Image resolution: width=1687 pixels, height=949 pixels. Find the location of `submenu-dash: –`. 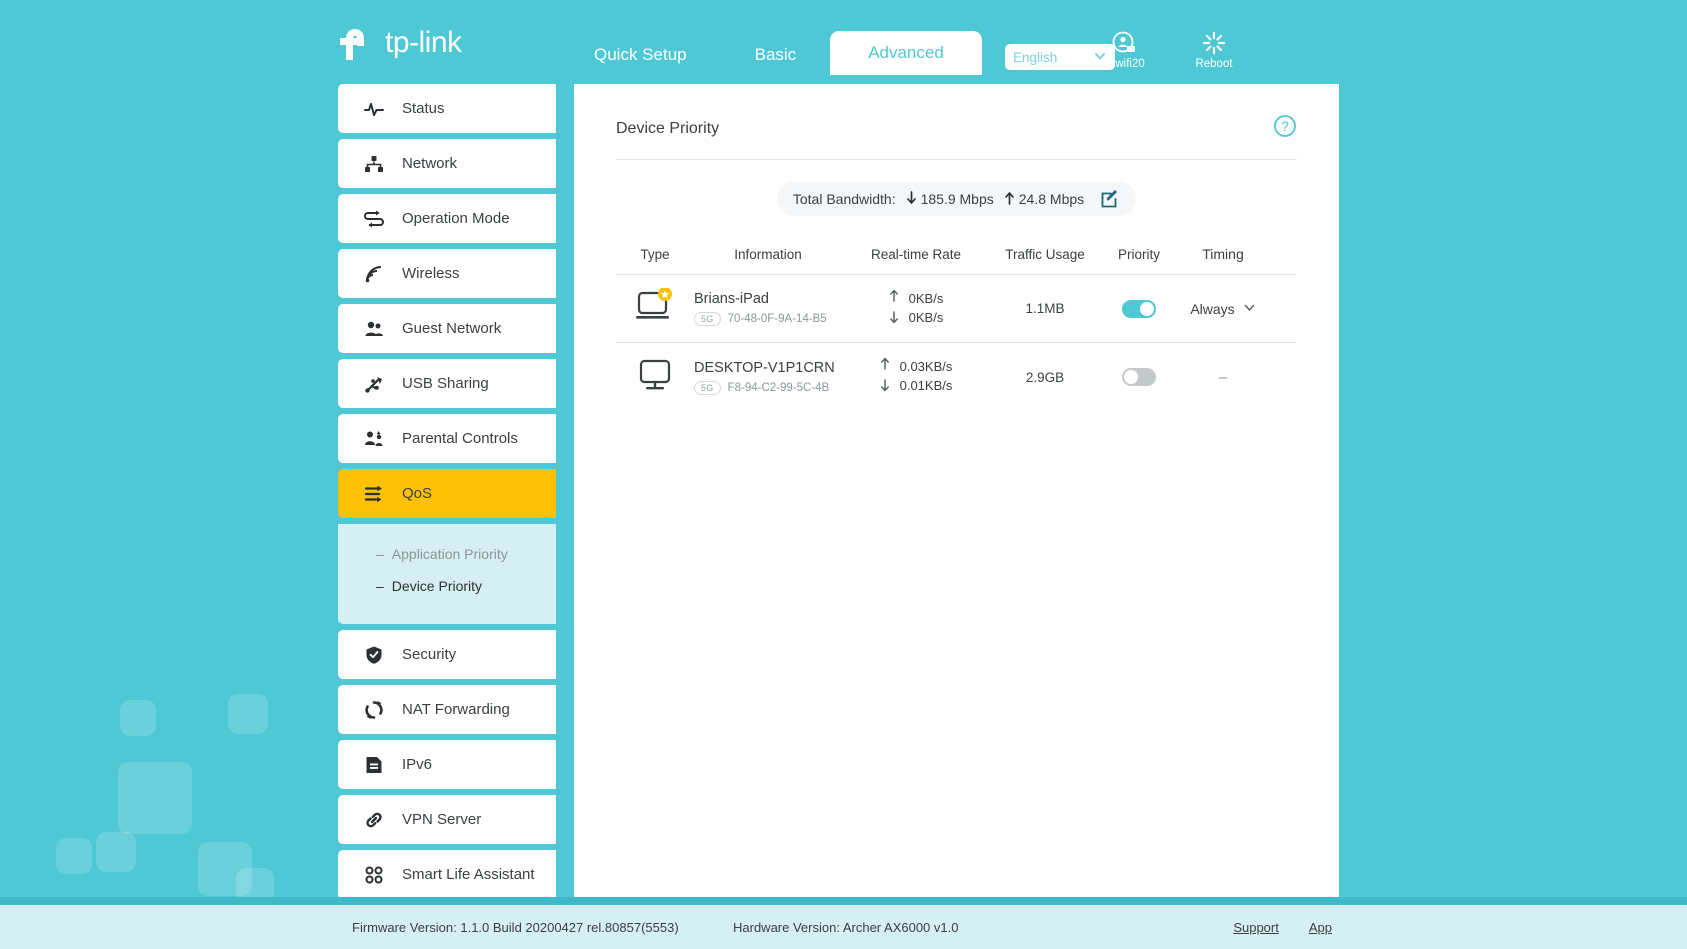

submenu-dash: – is located at coordinates (380, 586).